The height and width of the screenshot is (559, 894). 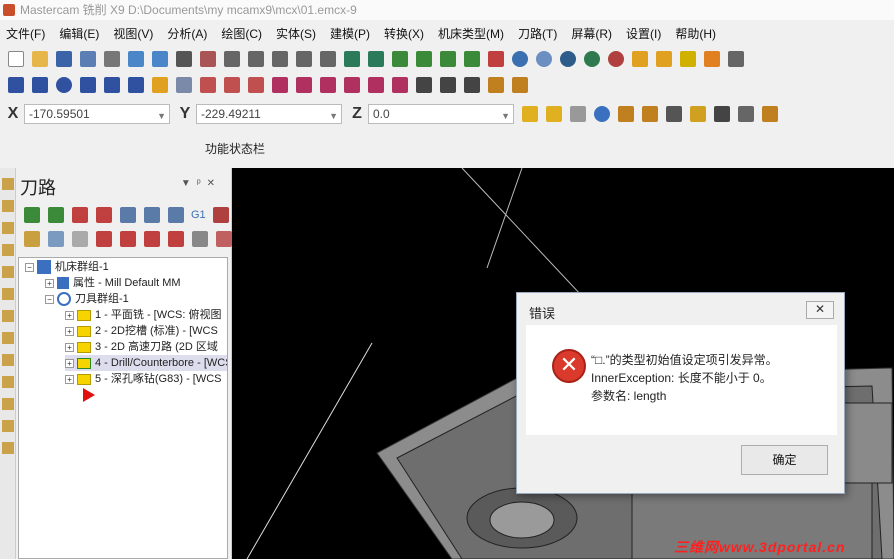 What do you see at coordinates (88, 85) in the screenshot?
I see `rectangle-icon` at bounding box center [88, 85].